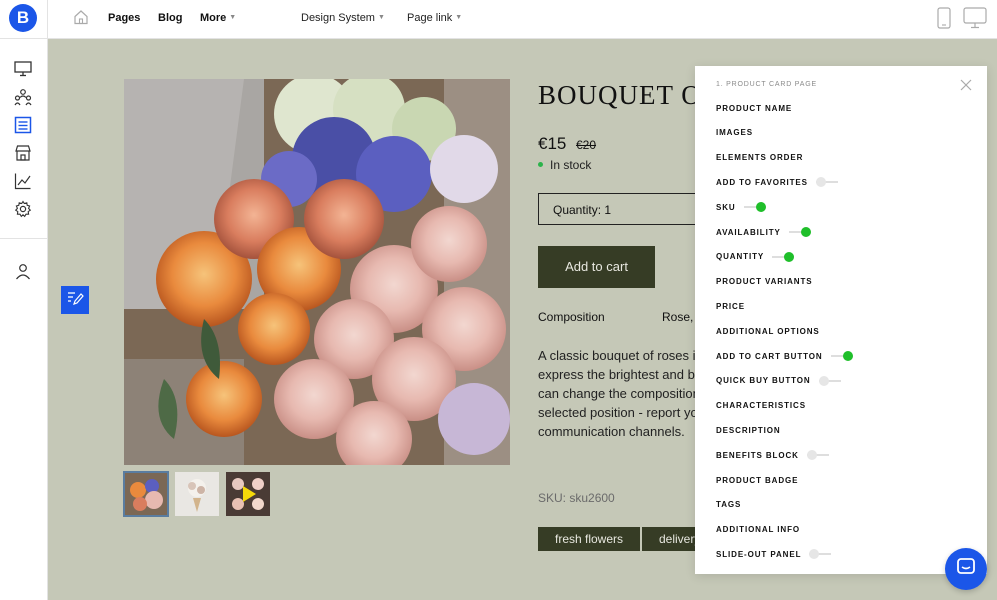 This screenshot has height=600, width=997. What do you see at coordinates (124, 18) in the screenshot?
I see `nav-pages: Pages` at bounding box center [124, 18].